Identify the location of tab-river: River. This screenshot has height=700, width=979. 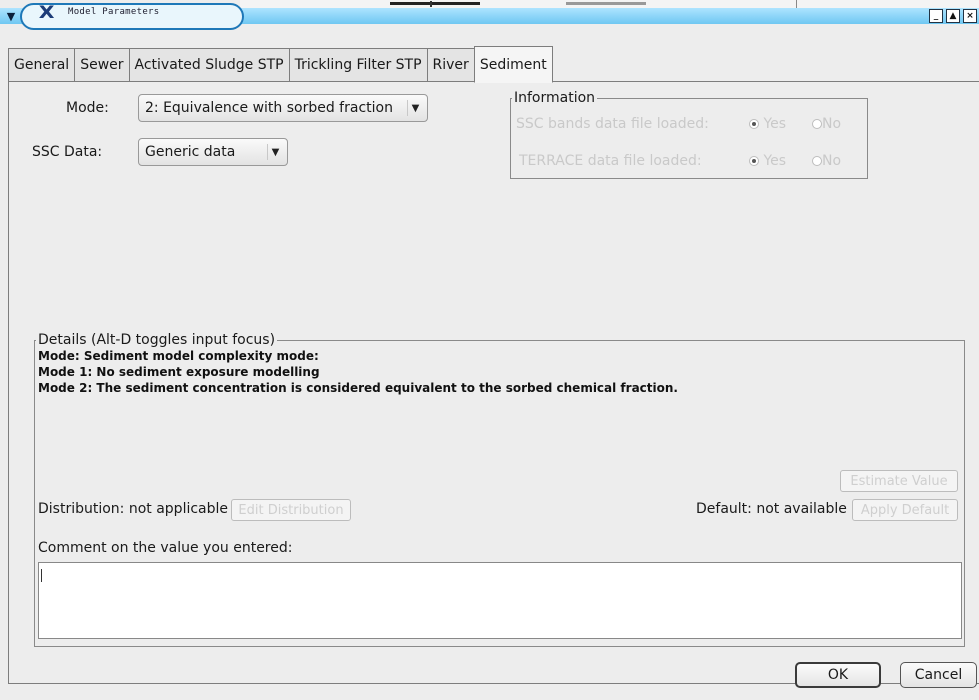
(450, 65).